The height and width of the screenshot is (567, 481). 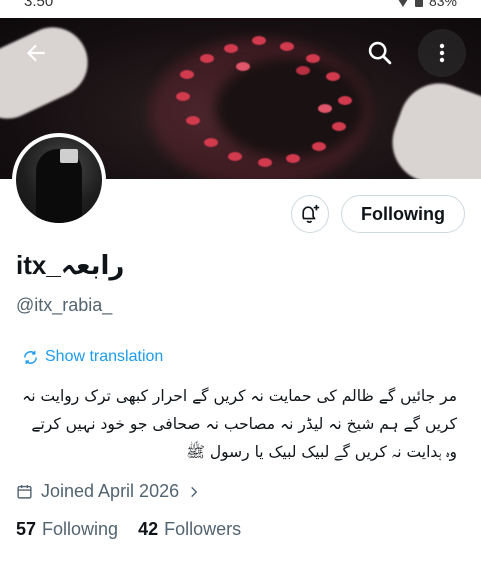 I want to click on battery-percent: 83%, so click(x=442, y=4).